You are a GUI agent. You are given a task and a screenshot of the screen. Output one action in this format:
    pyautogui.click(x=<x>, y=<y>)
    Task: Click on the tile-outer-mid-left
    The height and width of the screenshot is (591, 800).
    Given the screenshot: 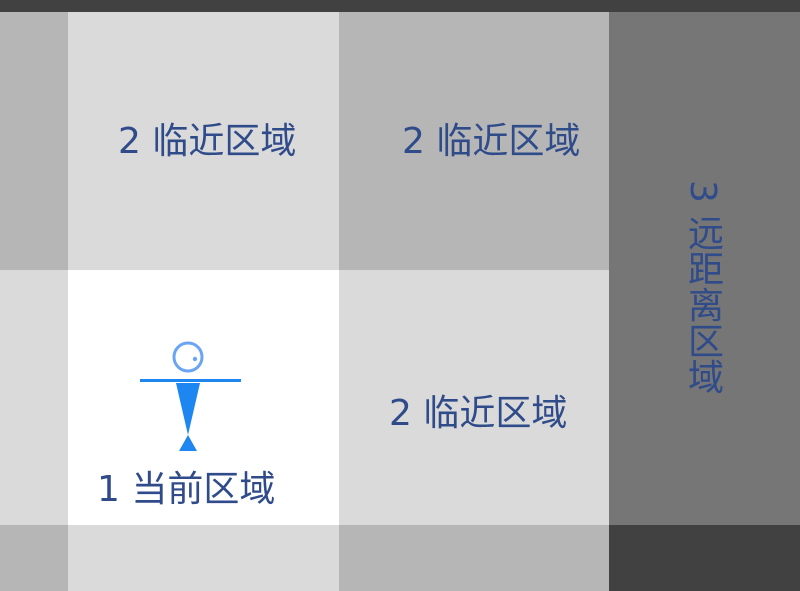 What is the action you would take?
    pyautogui.click(x=34, y=397)
    